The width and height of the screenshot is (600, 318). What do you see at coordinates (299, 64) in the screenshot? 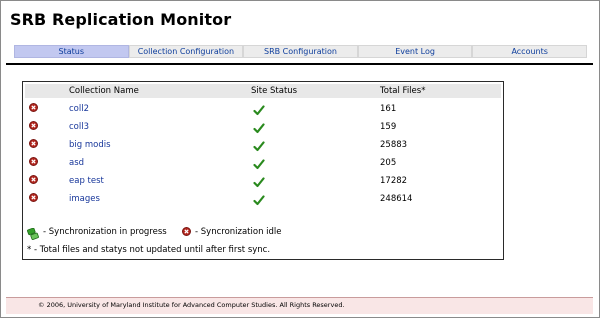
I see `header-divider` at bounding box center [299, 64].